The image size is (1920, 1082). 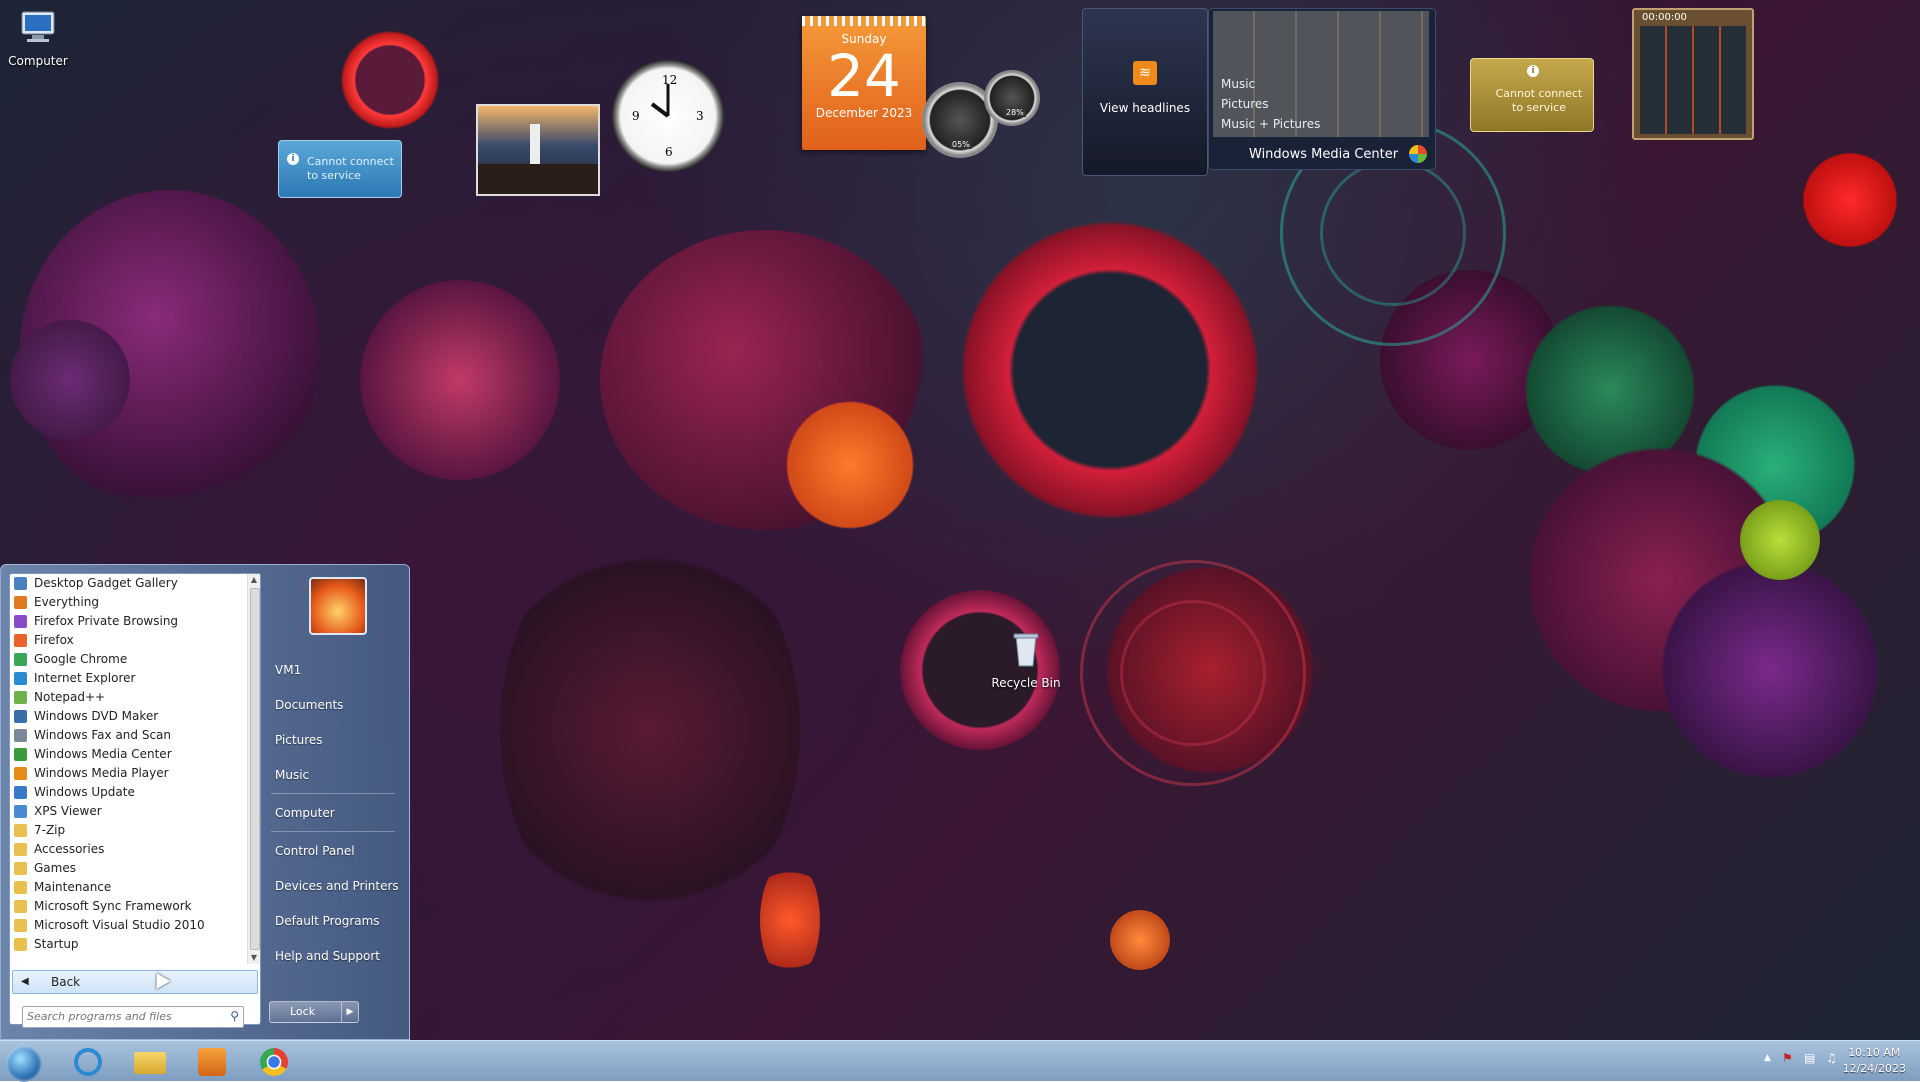 What do you see at coordinates (113, 906) in the screenshot?
I see `program-label: Microsoft Sync Framework` at bounding box center [113, 906].